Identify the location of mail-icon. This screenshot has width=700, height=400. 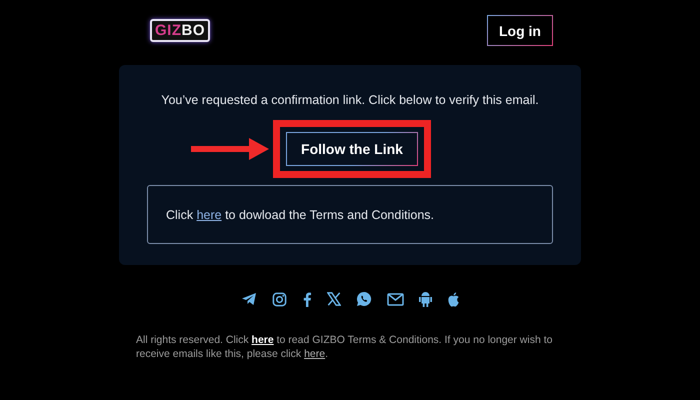
(395, 299).